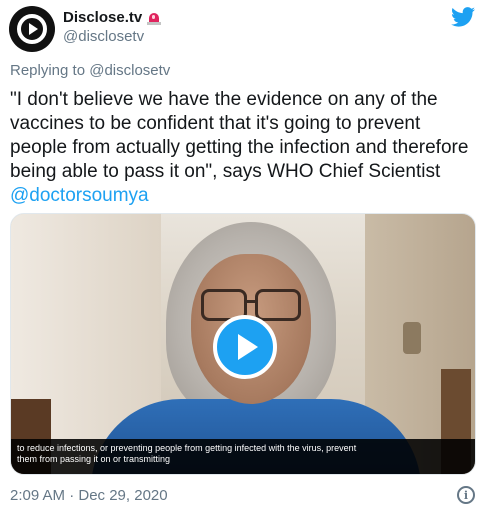 The width and height of the screenshot is (487, 510). I want to click on tweet-mention: @doctorsoumya, so click(79, 195).